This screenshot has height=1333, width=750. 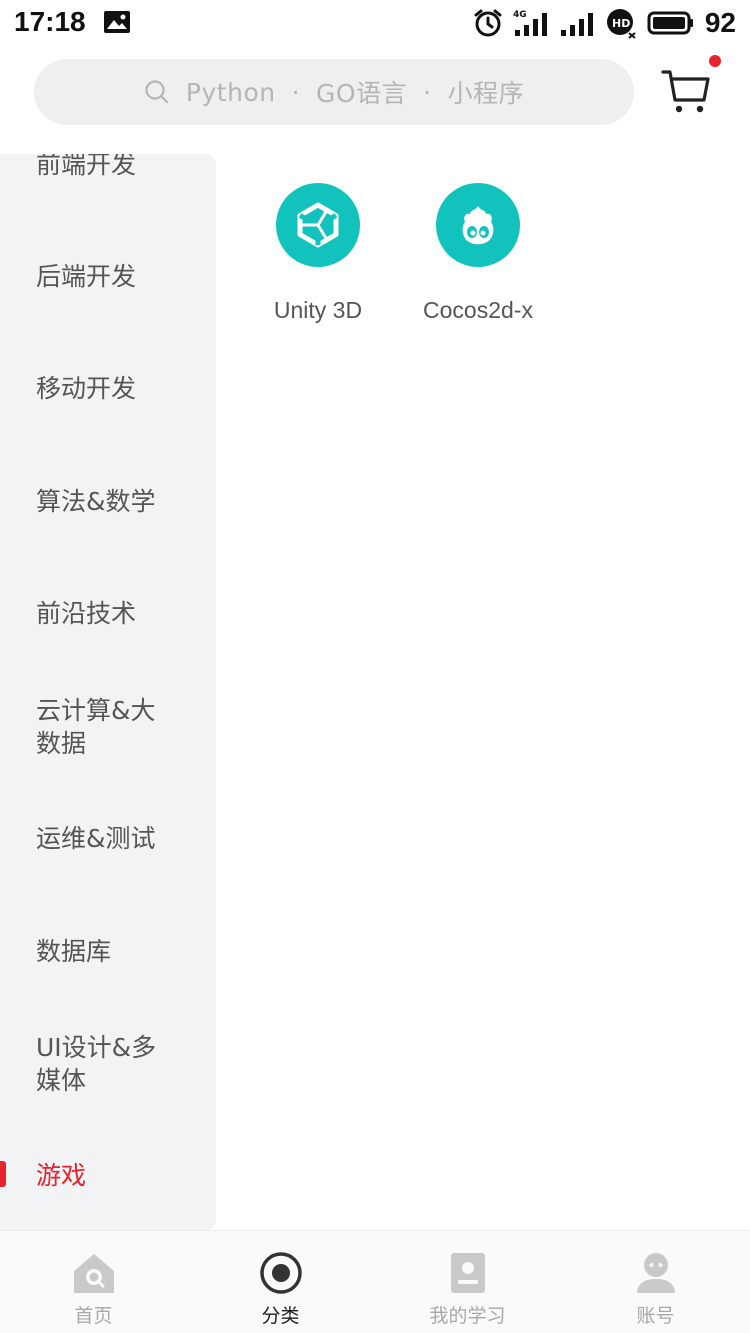 What do you see at coordinates (362, 93) in the screenshot?
I see `search-keyword: GO语言` at bounding box center [362, 93].